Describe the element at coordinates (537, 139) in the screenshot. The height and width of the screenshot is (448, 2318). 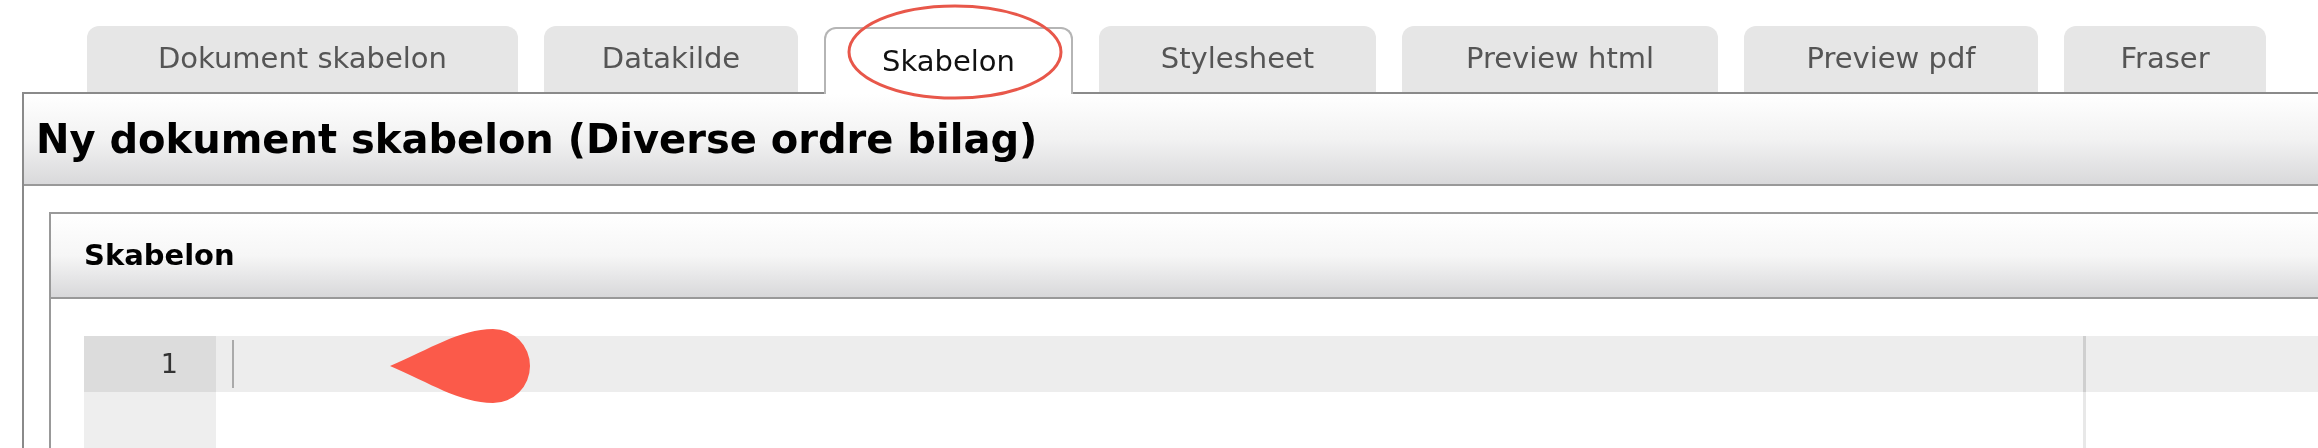
I see `page-title: Ny dokument skabelon (Diverse ordre bilag)` at that location.